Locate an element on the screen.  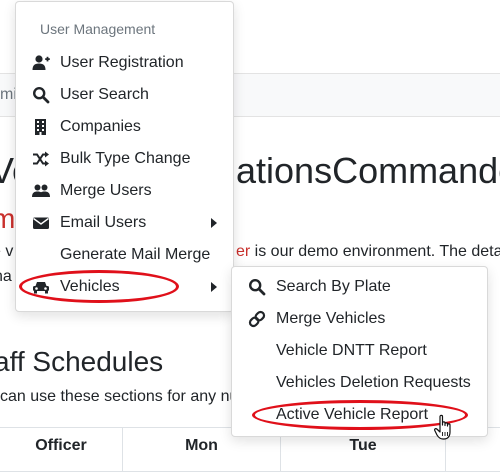
menu-item-label: Merge Users is located at coordinates (106, 190).